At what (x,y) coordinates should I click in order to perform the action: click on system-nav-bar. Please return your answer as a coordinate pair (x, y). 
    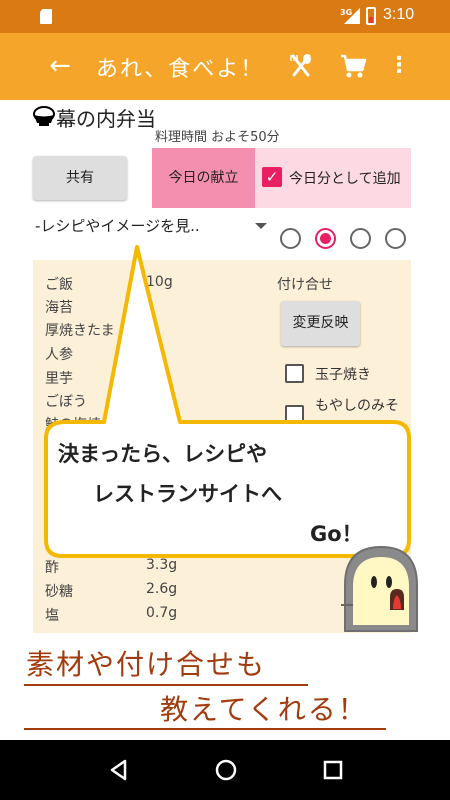
    Looking at the image, I should click on (225, 770).